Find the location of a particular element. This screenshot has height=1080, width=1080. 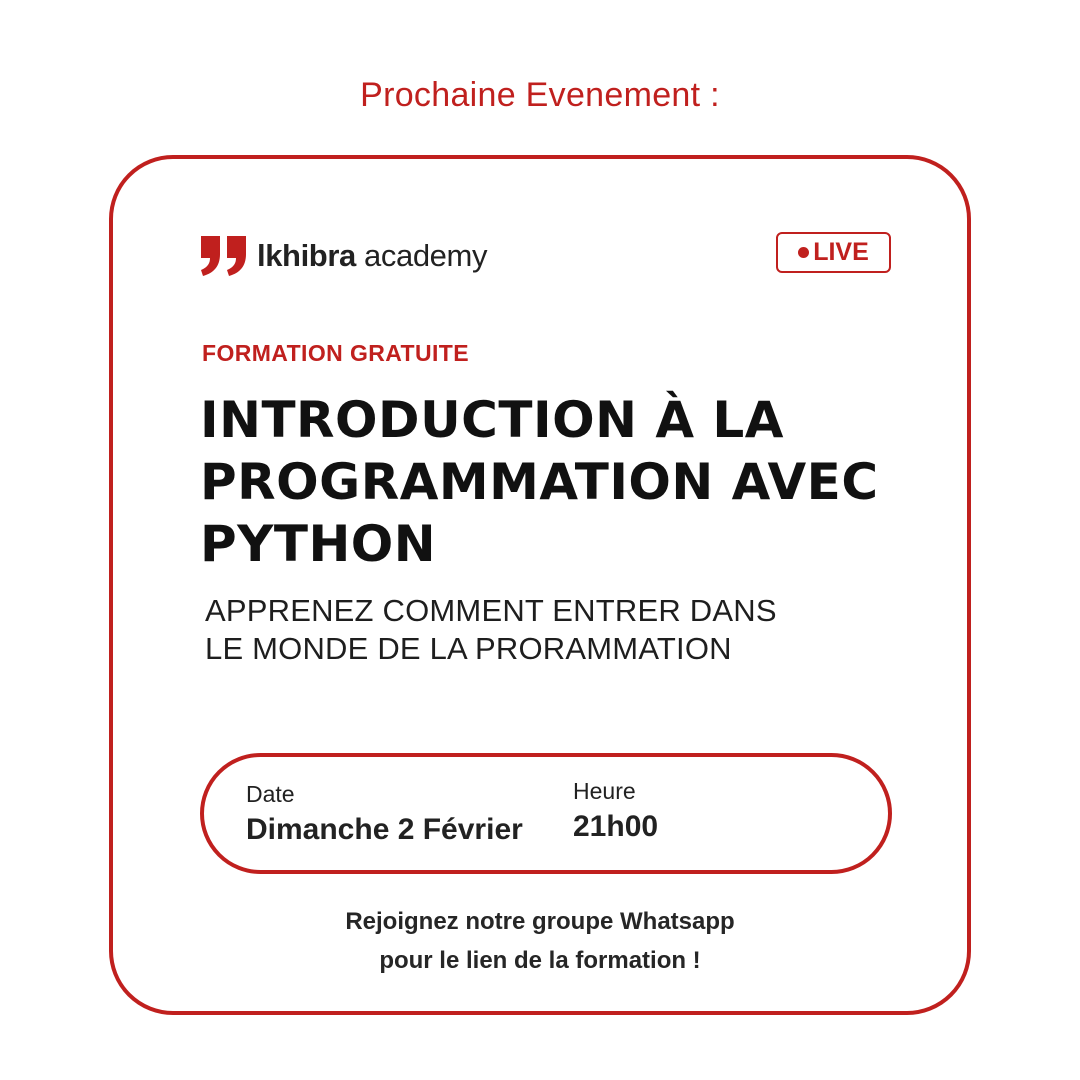

time-label: Heure is located at coordinates (604, 791).